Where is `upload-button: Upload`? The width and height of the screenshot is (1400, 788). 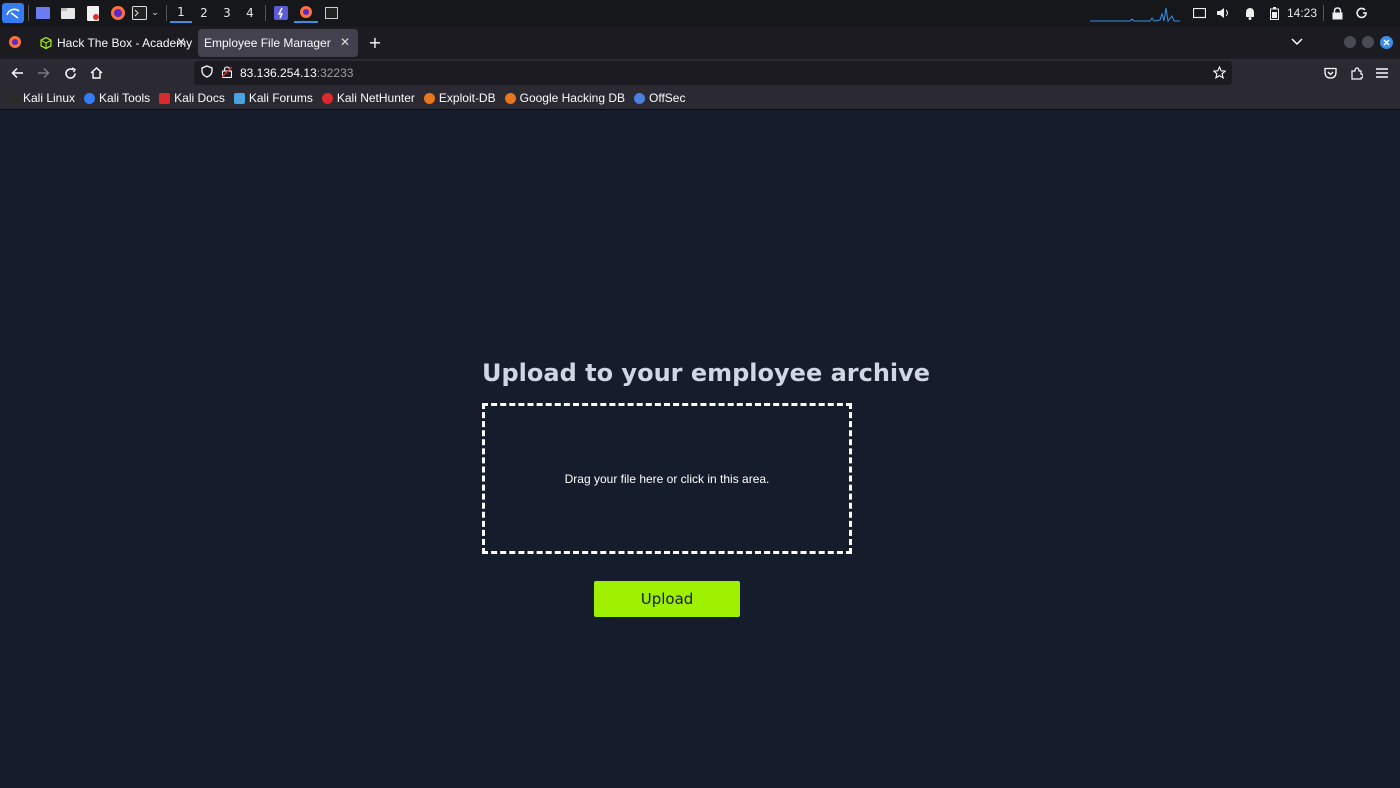
upload-button: Upload is located at coordinates (667, 599).